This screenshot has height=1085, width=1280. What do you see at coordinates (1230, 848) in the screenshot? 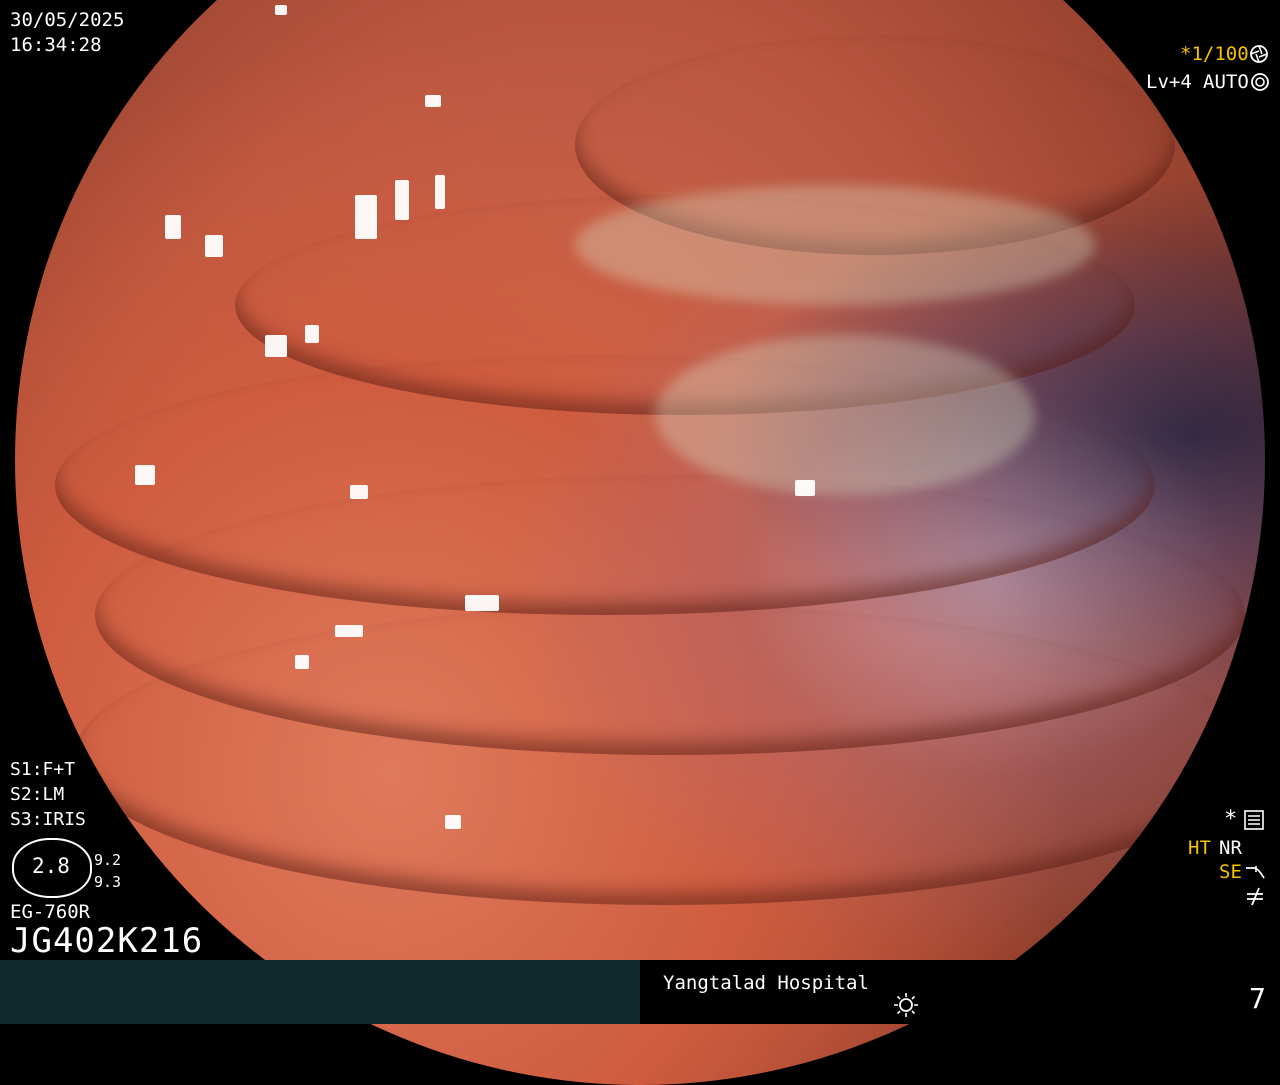
I see `nr-flag: NR` at bounding box center [1230, 848].